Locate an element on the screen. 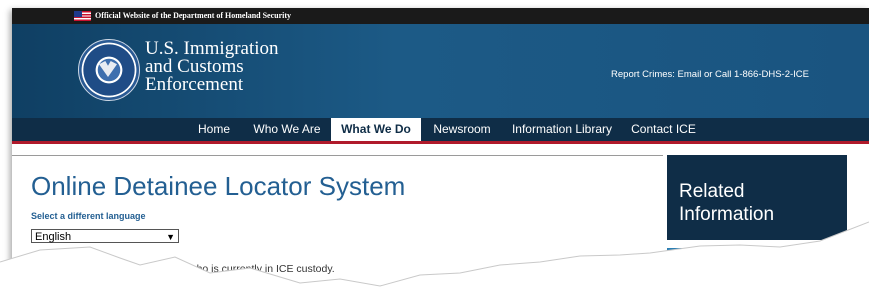 The height and width of the screenshot is (293, 869). agency-name-logo: U.S. Immigration and Customs Enforcement is located at coordinates (212, 67).